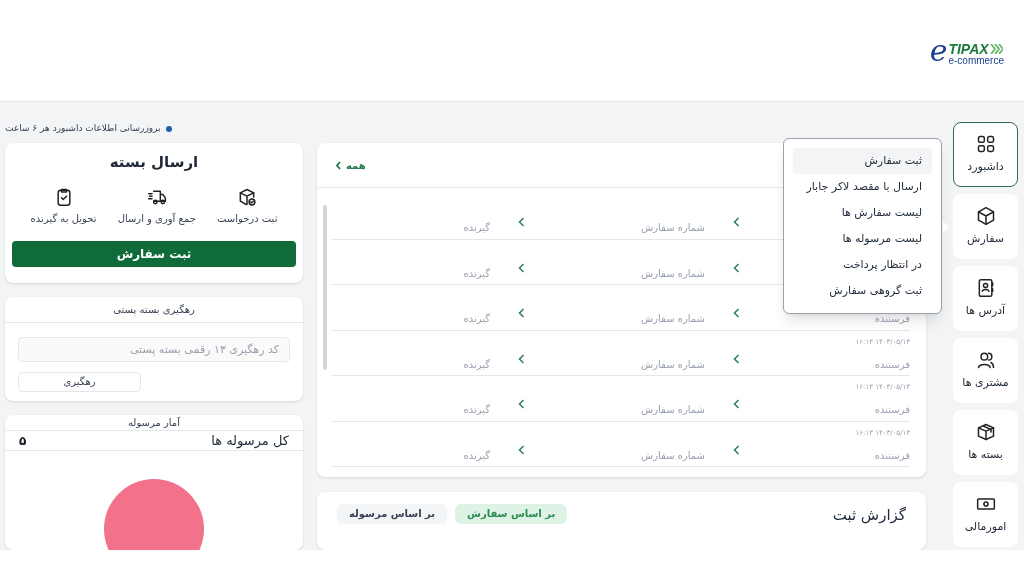 Image resolution: width=1024 pixels, height=576 pixels. Describe the element at coordinates (985, 514) in the screenshot. I see `sidebar-item: امورمالی` at that location.